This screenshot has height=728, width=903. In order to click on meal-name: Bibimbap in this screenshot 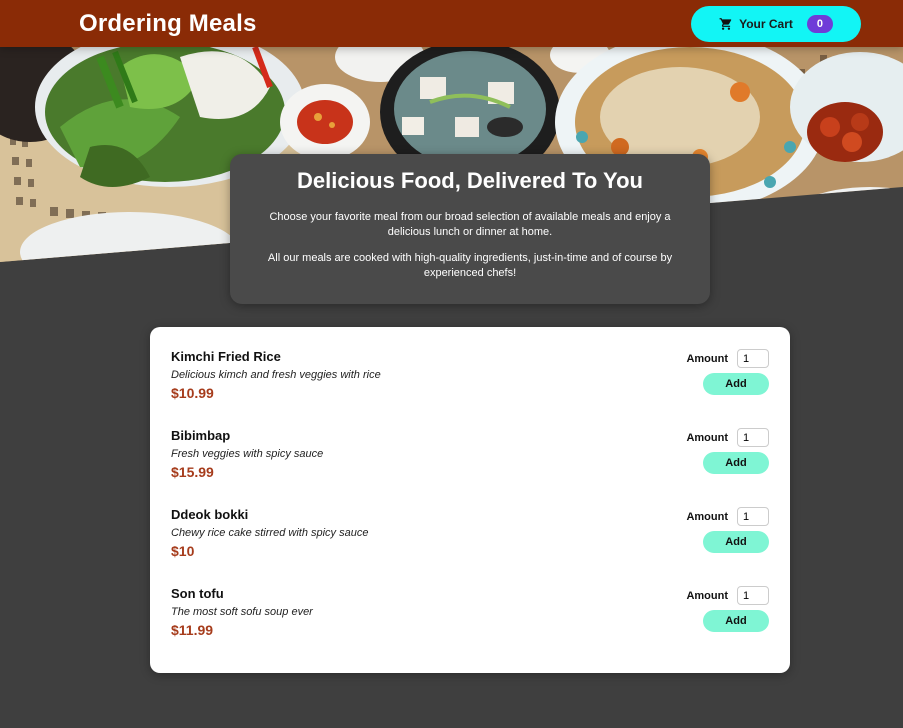, I will do `click(201, 435)`.